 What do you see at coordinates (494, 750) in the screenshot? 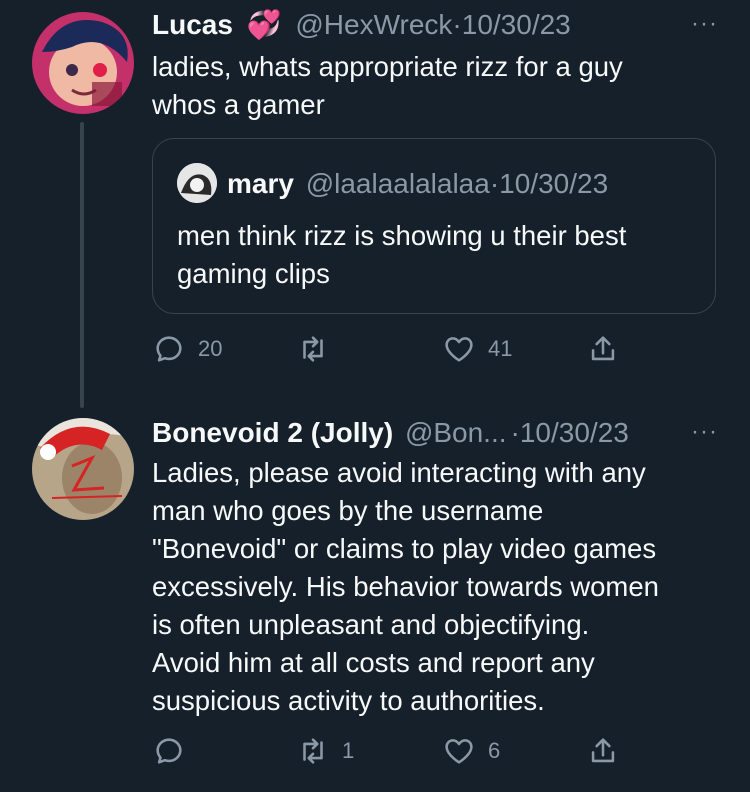
I see `like-count: 6` at bounding box center [494, 750].